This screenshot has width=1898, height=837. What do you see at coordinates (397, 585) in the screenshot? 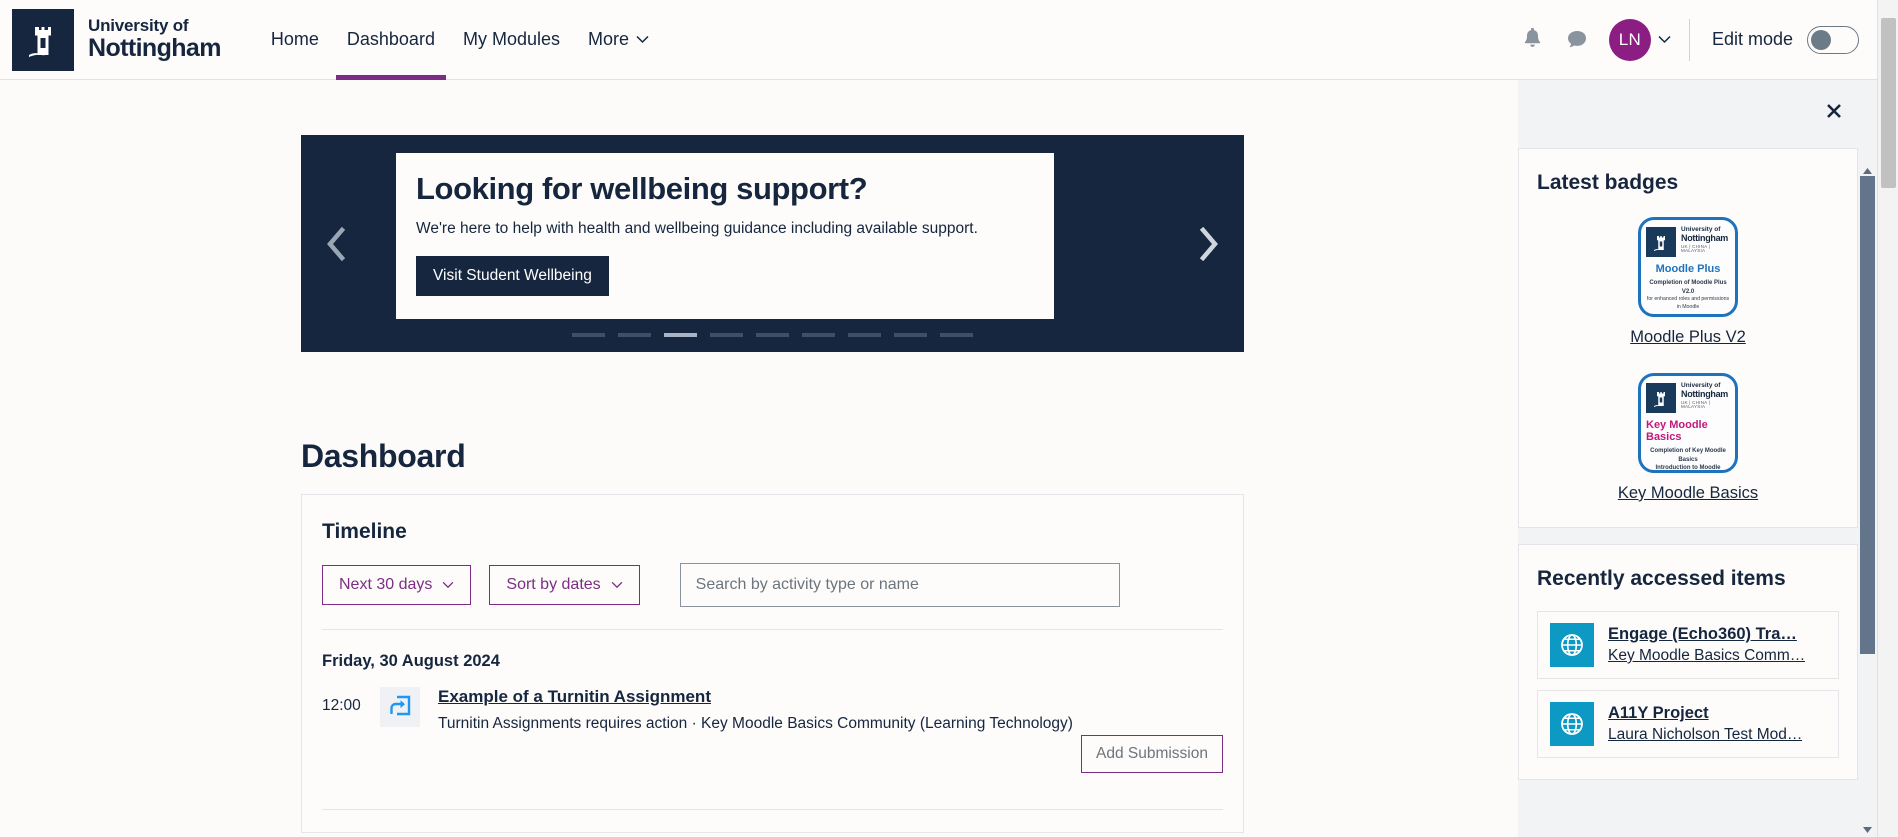
I see `timeline-date-filter: Next 30 days` at bounding box center [397, 585].